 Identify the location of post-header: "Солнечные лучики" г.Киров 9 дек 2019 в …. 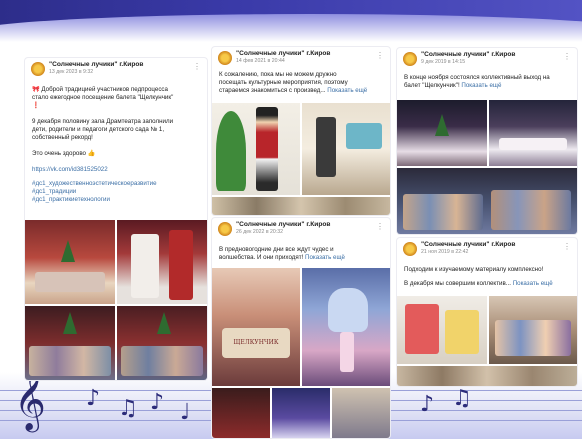
(487, 59).